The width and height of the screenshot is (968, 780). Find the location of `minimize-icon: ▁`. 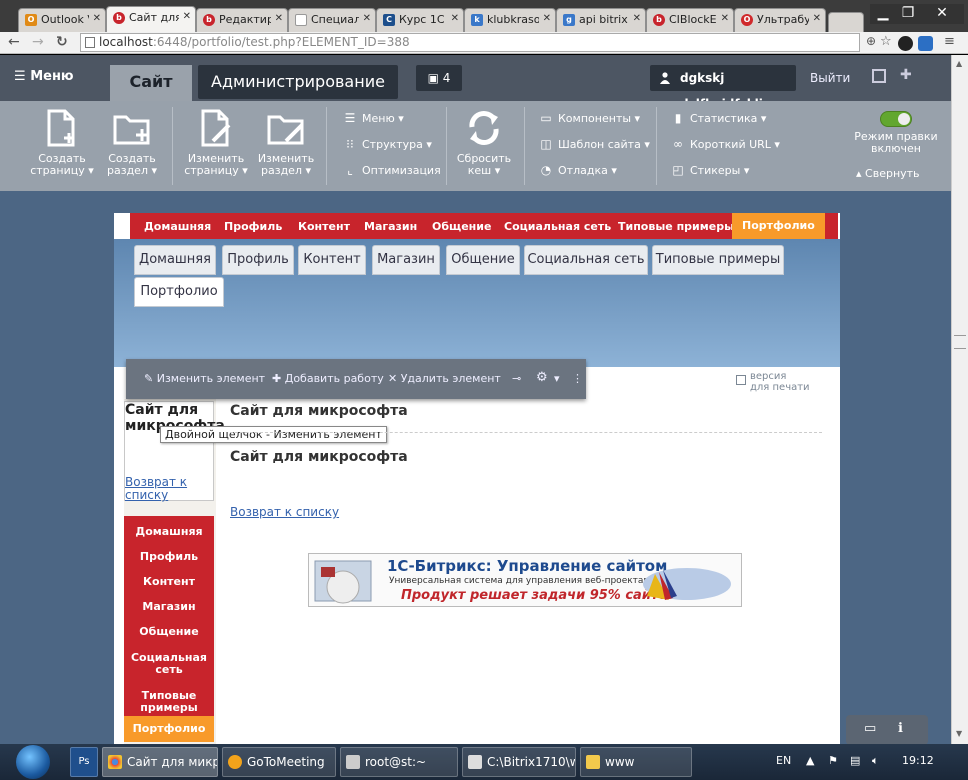

minimize-icon: ▁ is located at coordinates (883, 14).